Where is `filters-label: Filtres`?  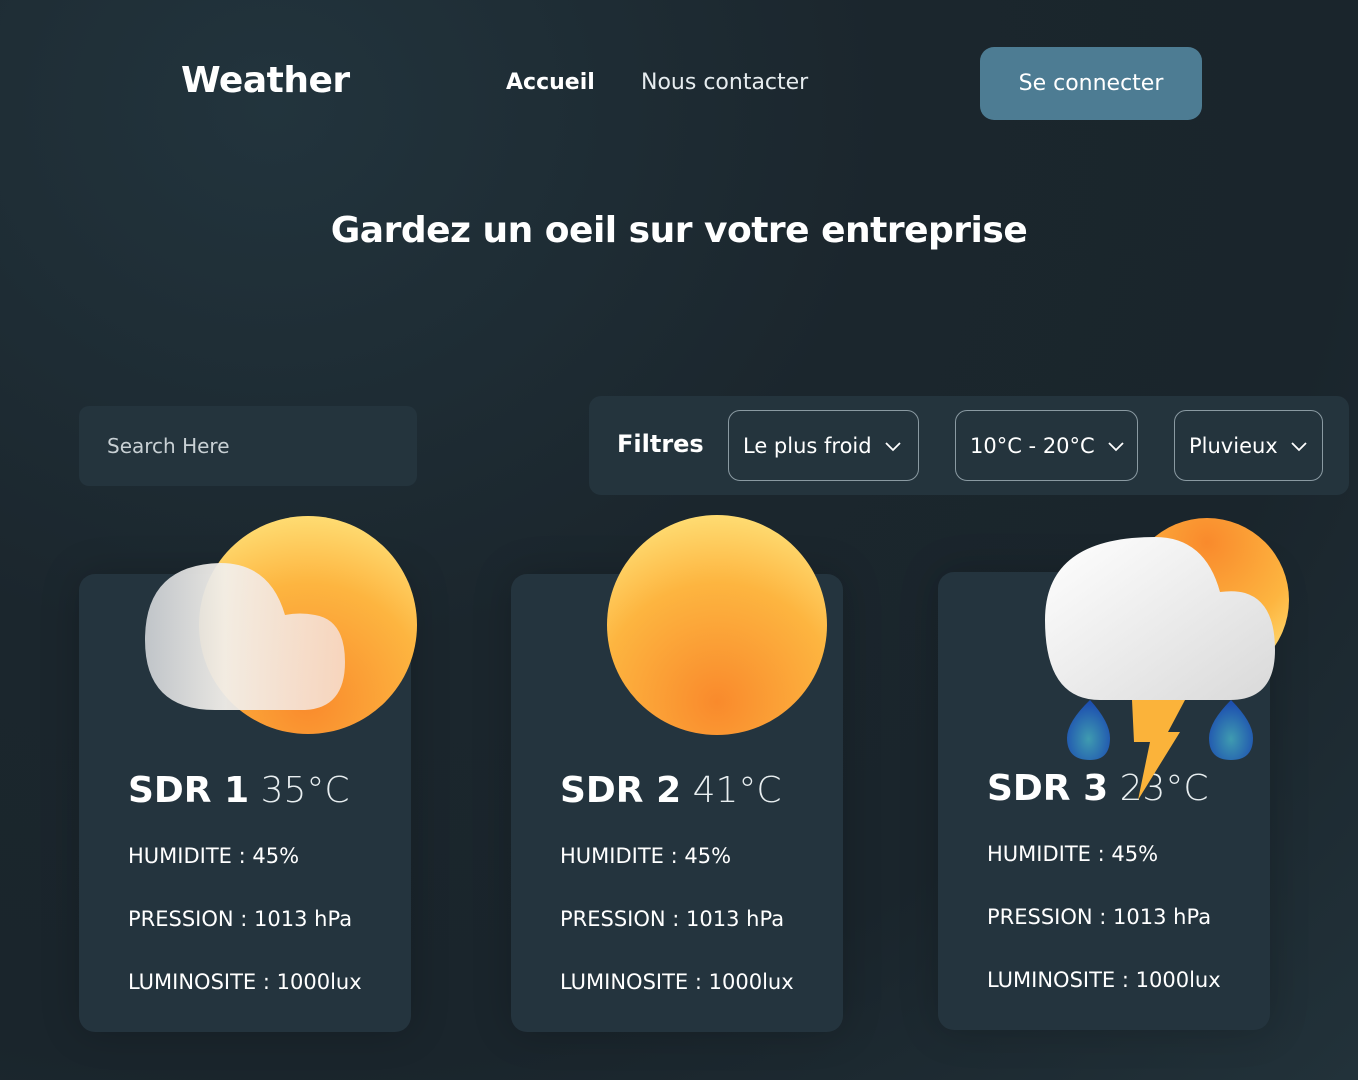
filters-label: Filtres is located at coordinates (660, 444).